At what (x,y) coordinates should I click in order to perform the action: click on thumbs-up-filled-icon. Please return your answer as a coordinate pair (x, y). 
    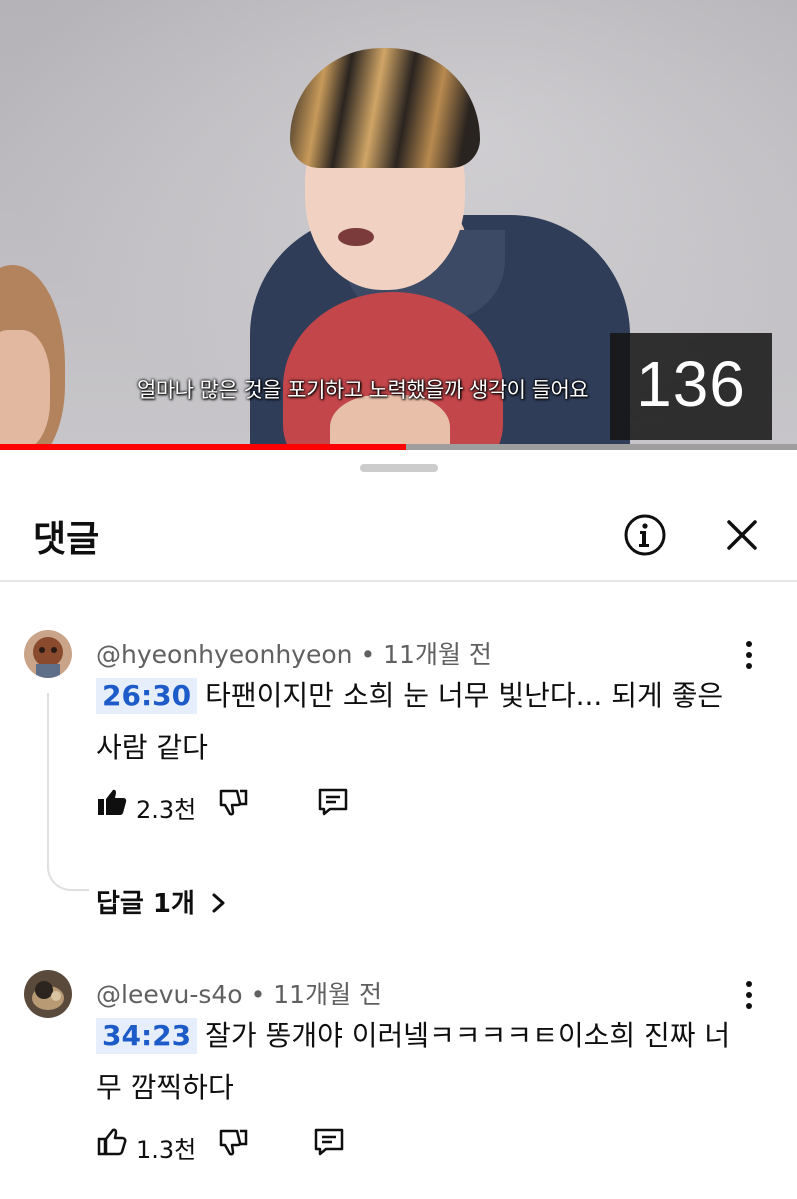
    Looking at the image, I should click on (112, 802).